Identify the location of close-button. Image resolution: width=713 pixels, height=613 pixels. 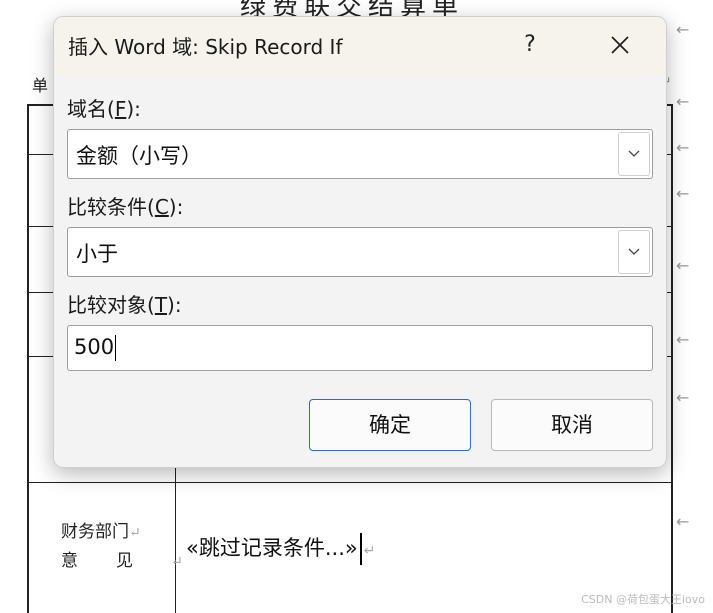
(620, 45).